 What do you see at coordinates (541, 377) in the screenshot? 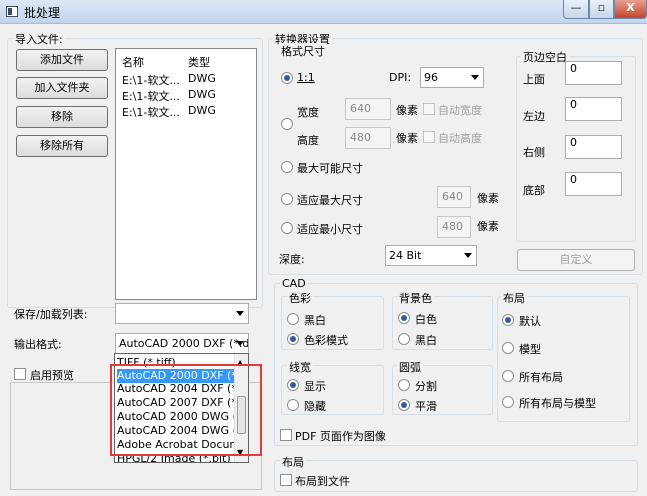
I see `all-layouts-label: 所有布局` at bounding box center [541, 377].